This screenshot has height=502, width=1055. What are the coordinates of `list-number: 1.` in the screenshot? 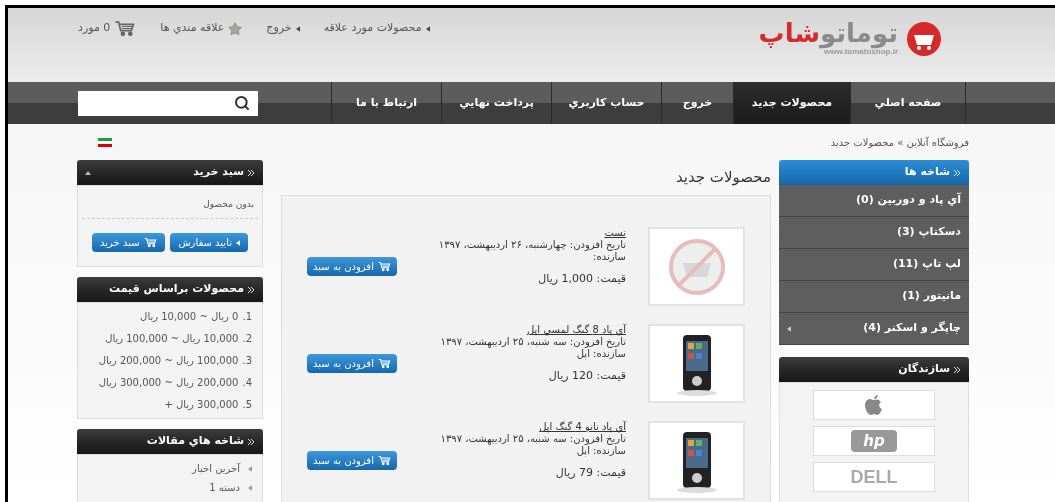 It's located at (247, 317).